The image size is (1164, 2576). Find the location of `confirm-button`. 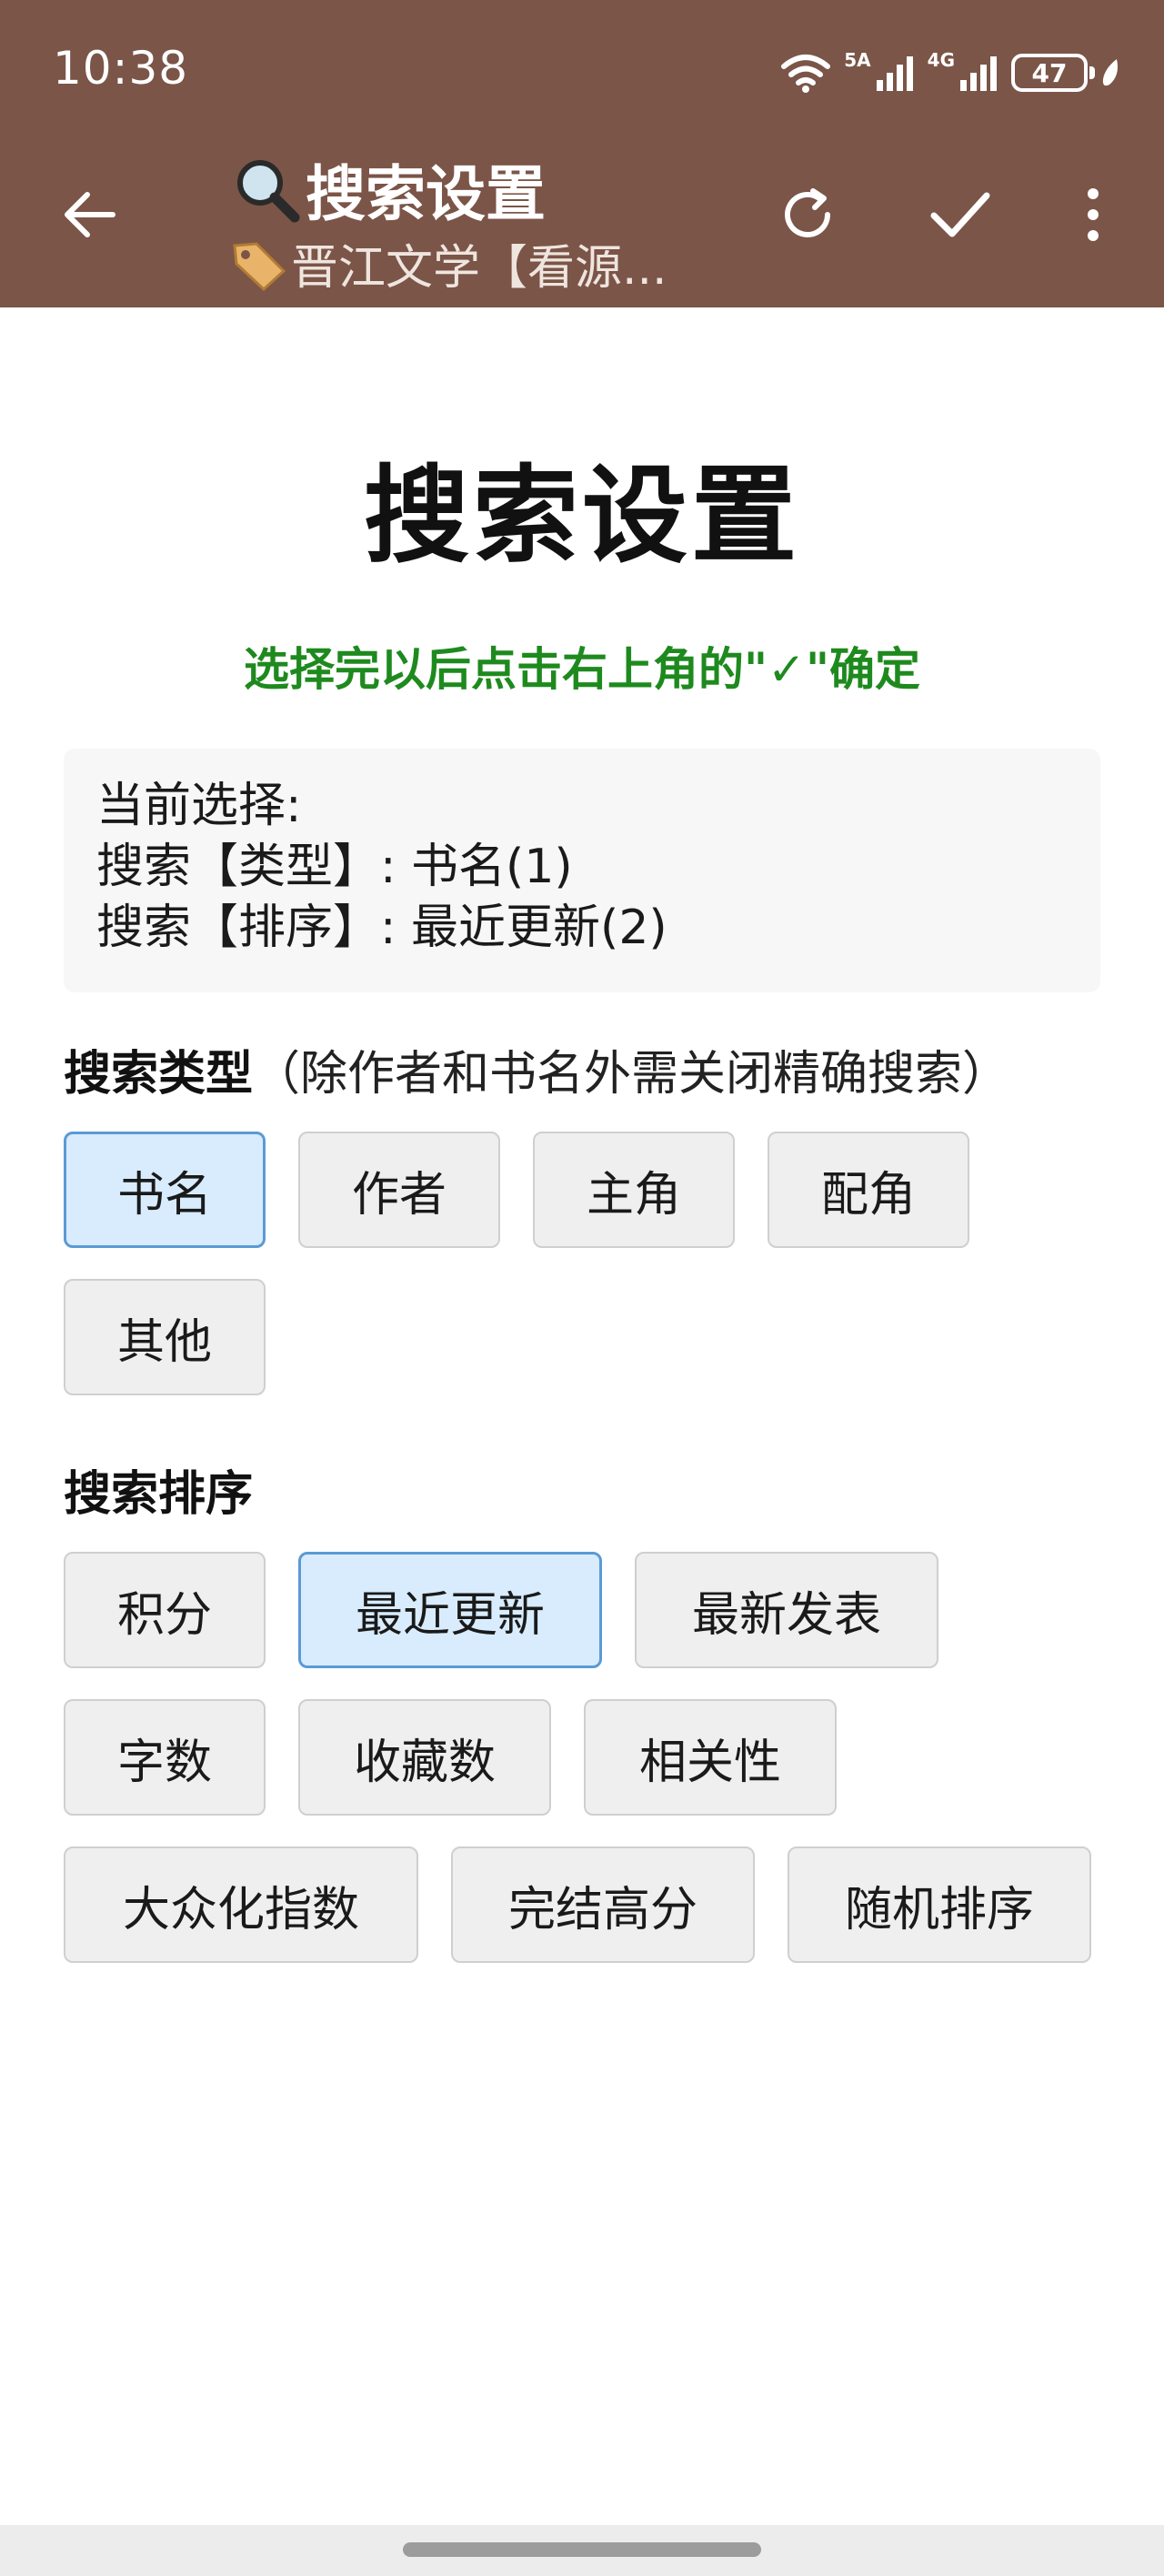

confirm-button is located at coordinates (960, 214).